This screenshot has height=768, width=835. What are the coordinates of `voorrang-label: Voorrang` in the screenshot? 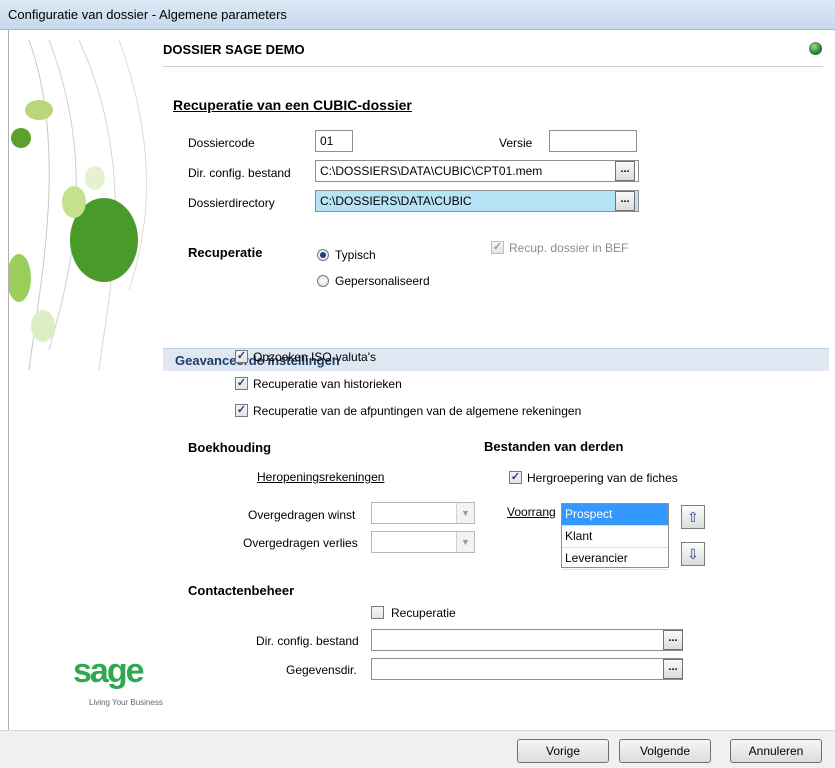 It's located at (531, 512).